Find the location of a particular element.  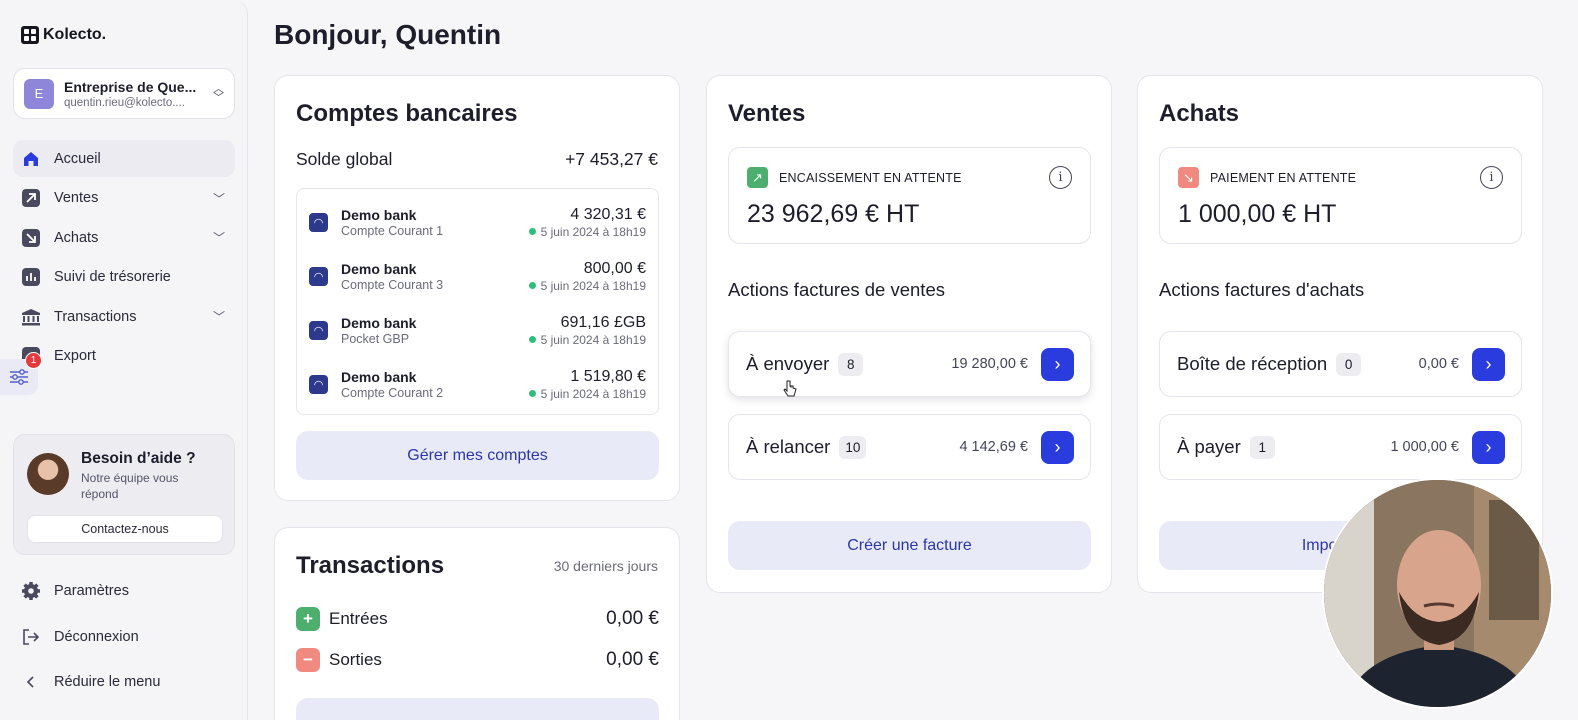

sidebar-item-transactions: Transactions ﹀ is located at coordinates (124, 316).